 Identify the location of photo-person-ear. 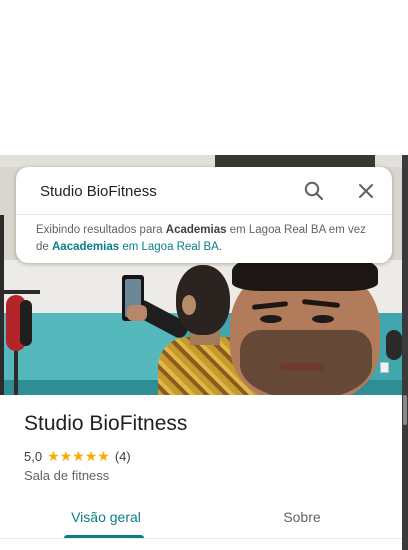
(189, 305).